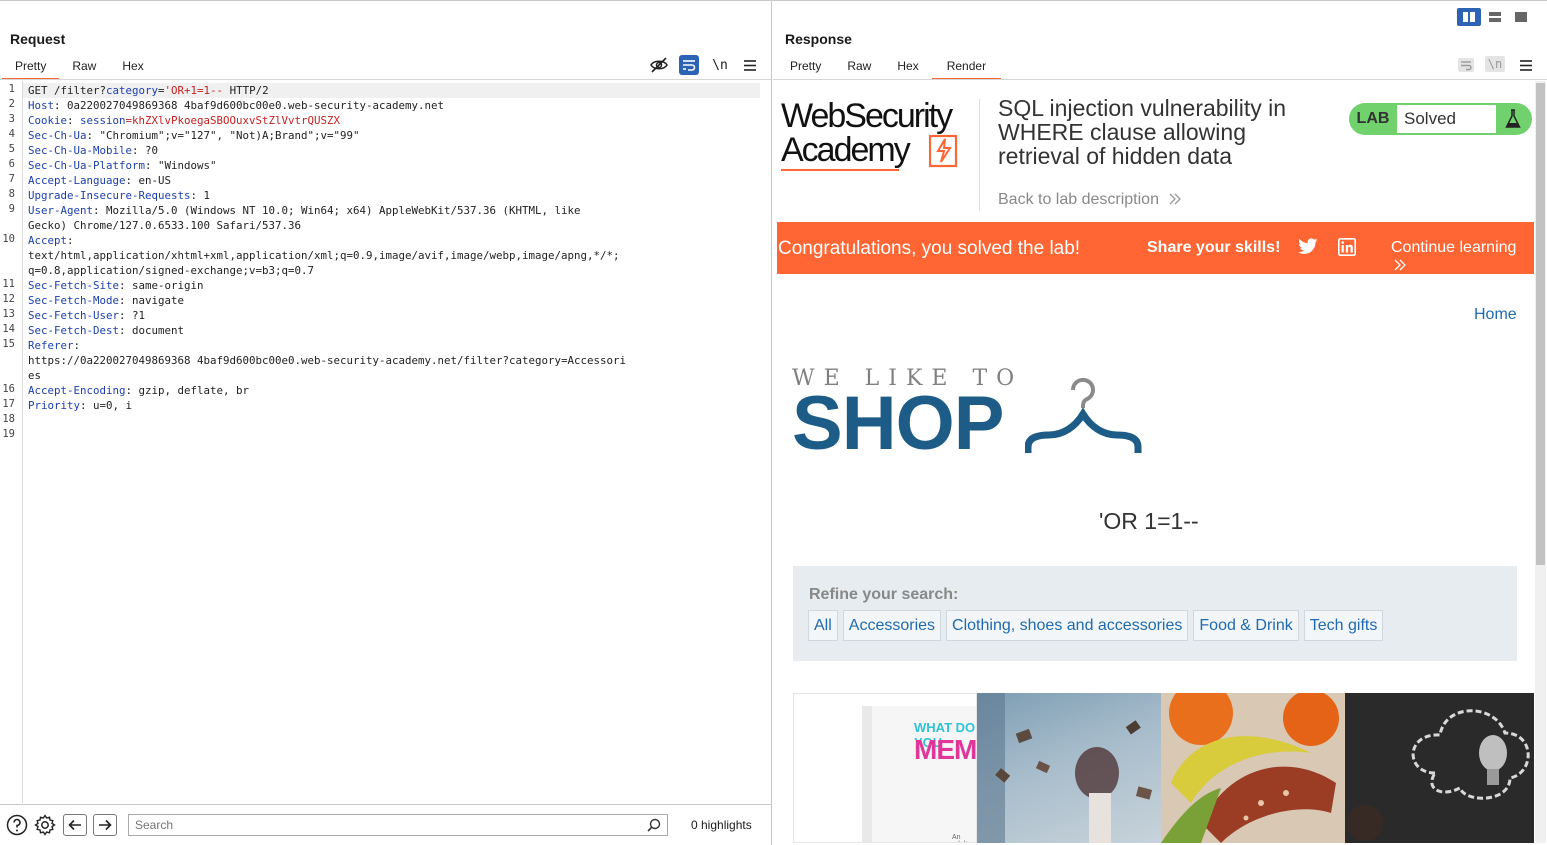 The width and height of the screenshot is (1547, 845). What do you see at coordinates (8, 299) in the screenshot?
I see `line-number: 12` at bounding box center [8, 299].